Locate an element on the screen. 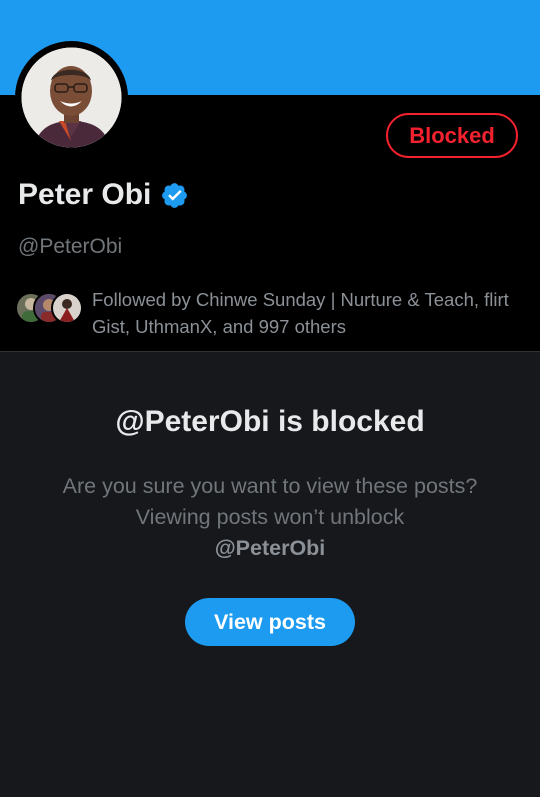  name-row: Peter Obi is located at coordinates (103, 195).